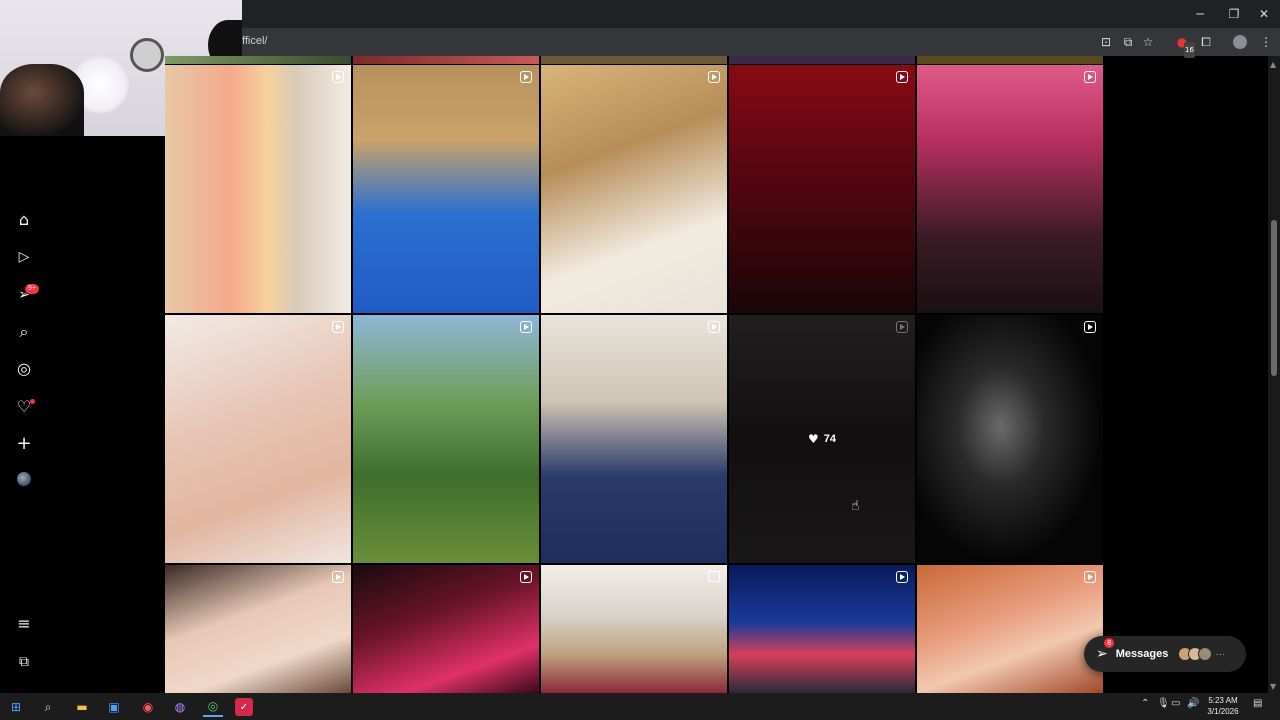 This screenshot has width=1280, height=720. What do you see at coordinates (24, 257) in the screenshot?
I see `reels-icon: ▷` at bounding box center [24, 257].